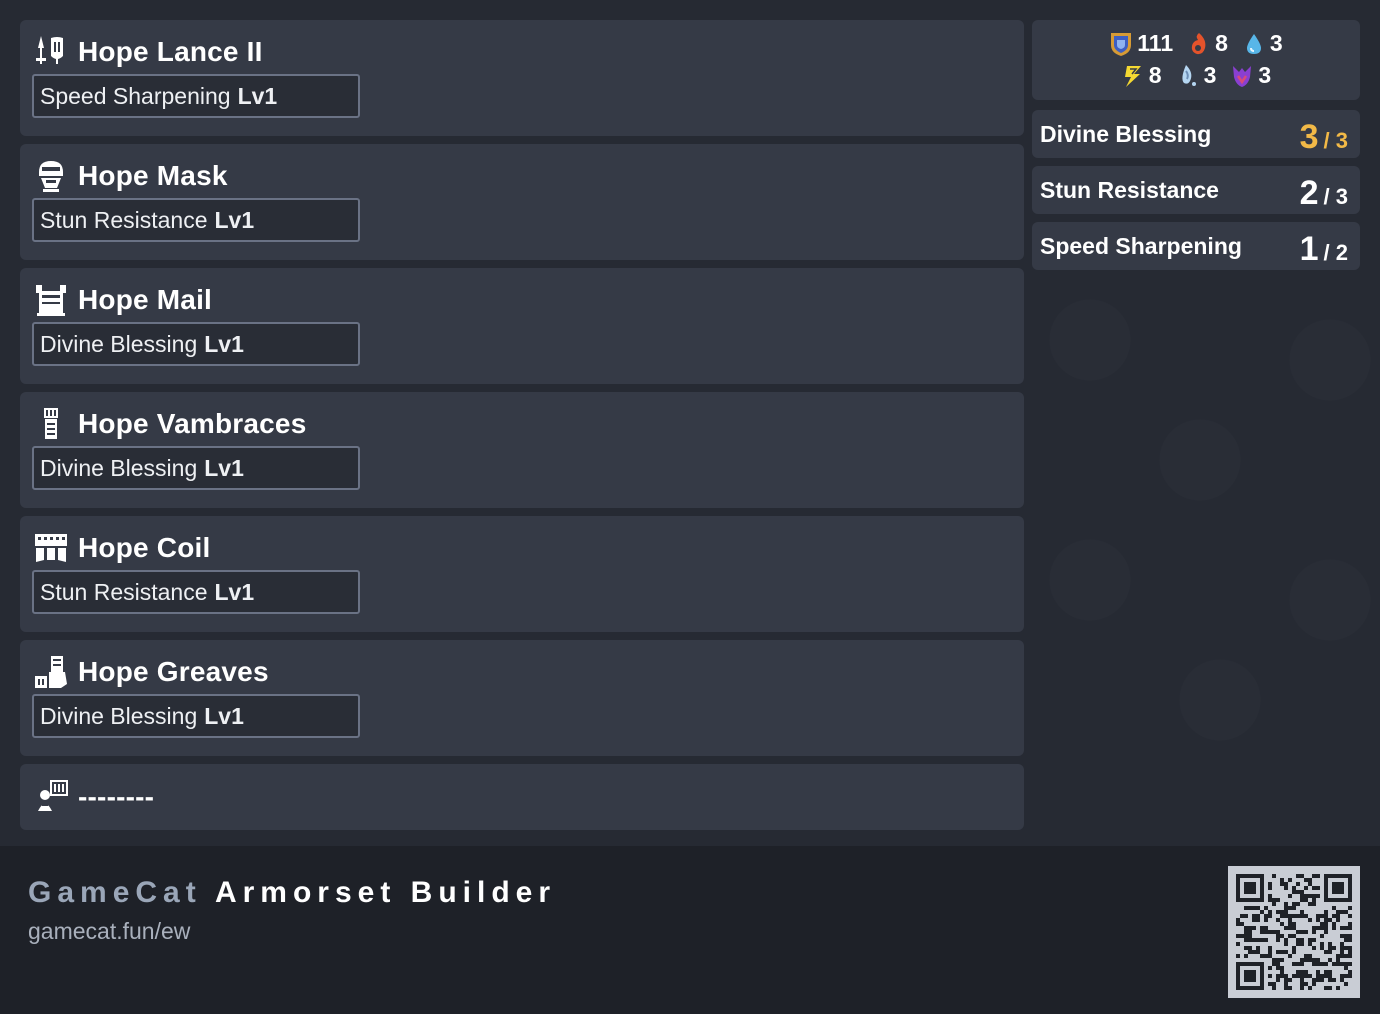  Describe the element at coordinates (1188, 75) in the screenshot. I see `ice-icon` at that location.